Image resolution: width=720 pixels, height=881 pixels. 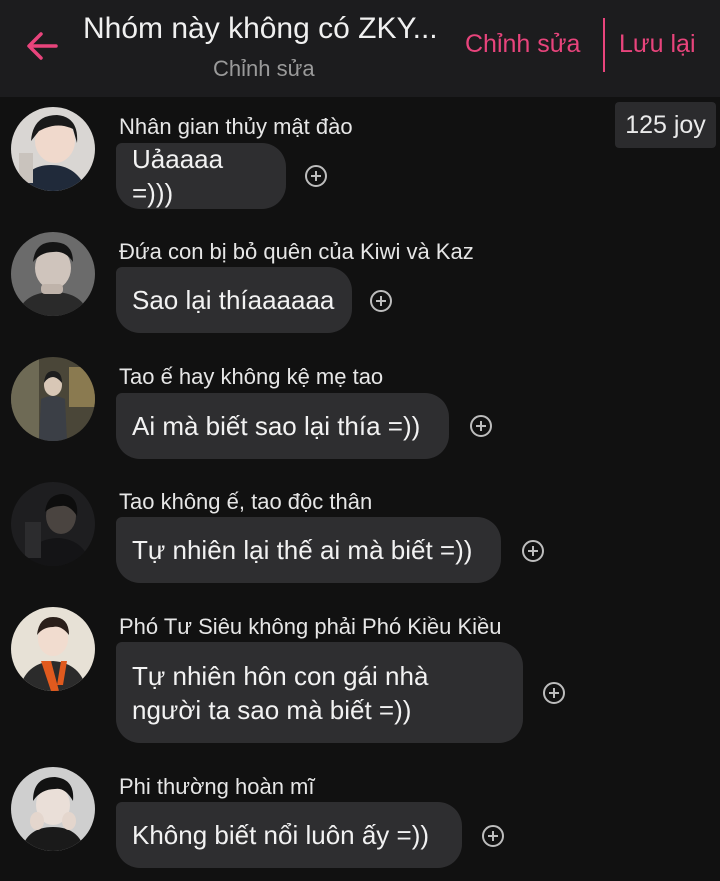 I want to click on sender-name: Tao ế hay không kệ mẹ tao, so click(x=251, y=376).